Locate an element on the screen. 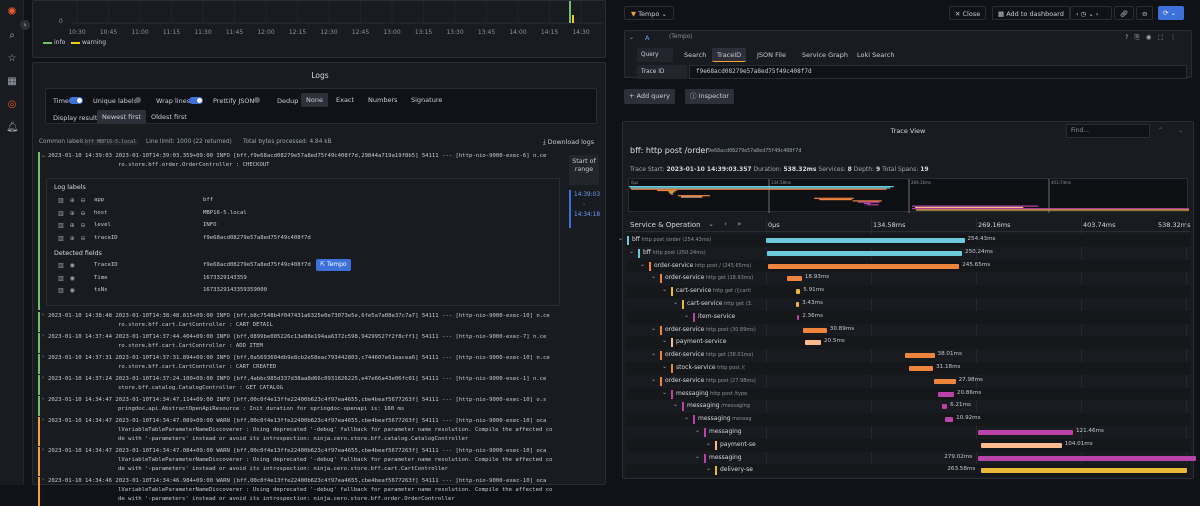  search-icon: ⌕ is located at coordinates (12, 36).